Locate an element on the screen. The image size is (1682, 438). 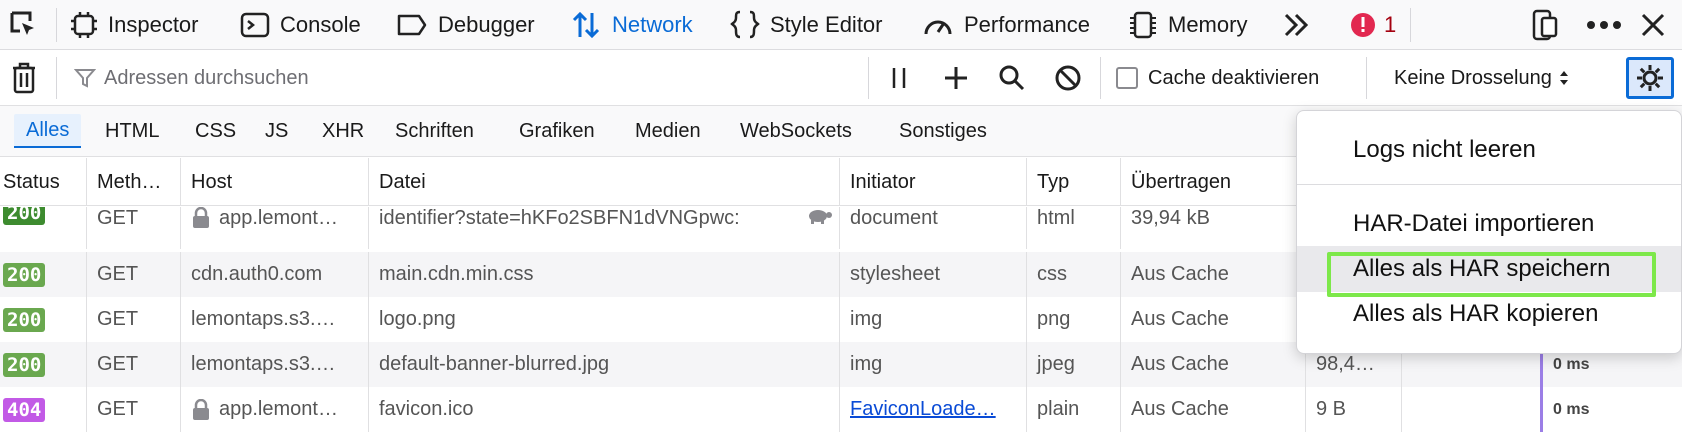
plus-icon is located at coordinates (956, 78).